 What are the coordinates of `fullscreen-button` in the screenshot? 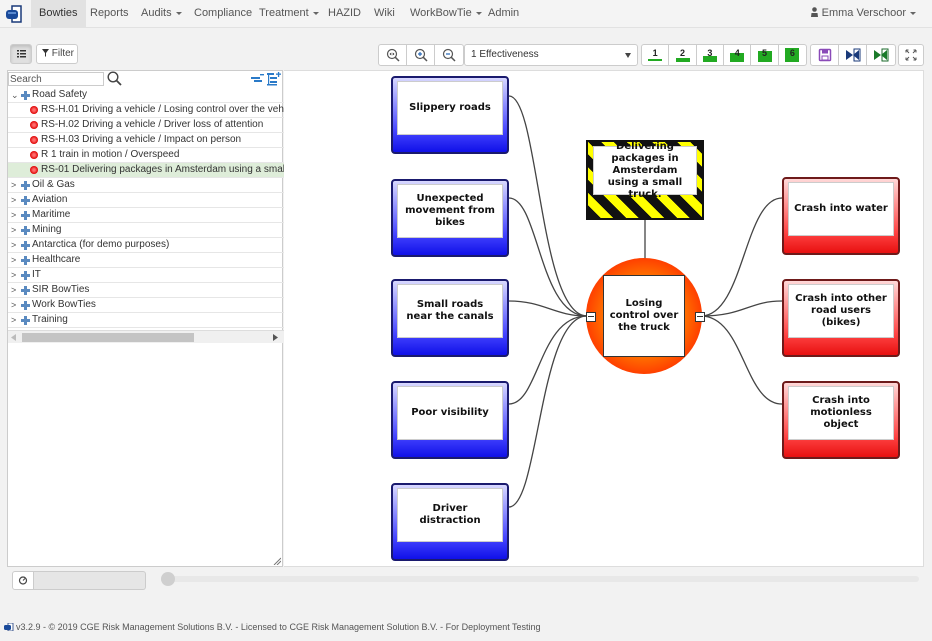 It's located at (911, 55).